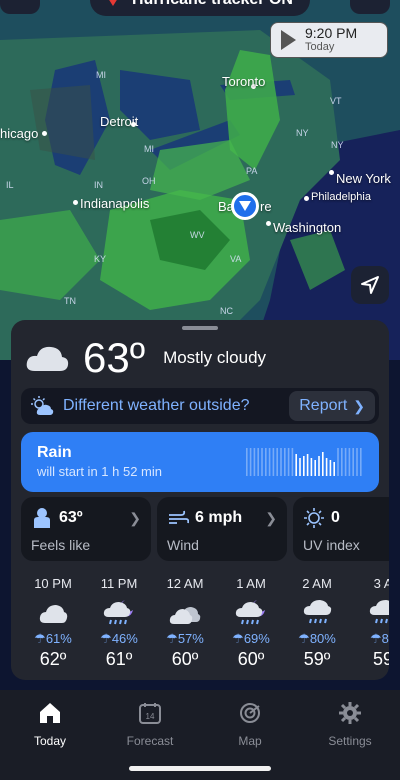 The image size is (400, 780). Describe the element at coordinates (226, 311) in the screenshot. I see `state-label: NC` at that location.